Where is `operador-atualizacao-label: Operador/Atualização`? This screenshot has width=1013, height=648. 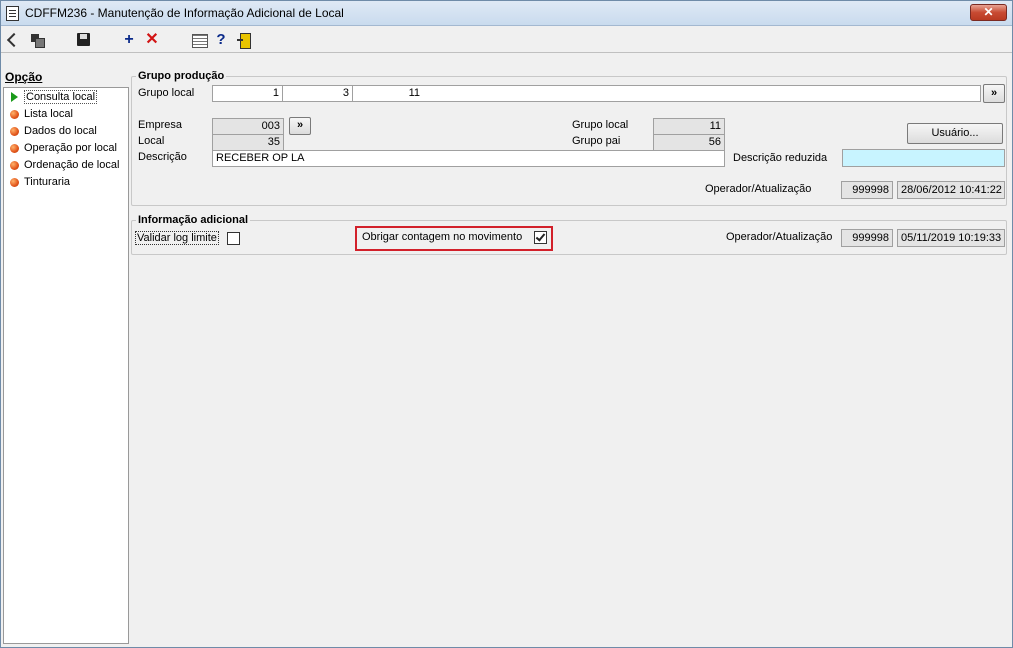 operador-atualizacao-label: Operador/Atualização is located at coordinates (758, 189).